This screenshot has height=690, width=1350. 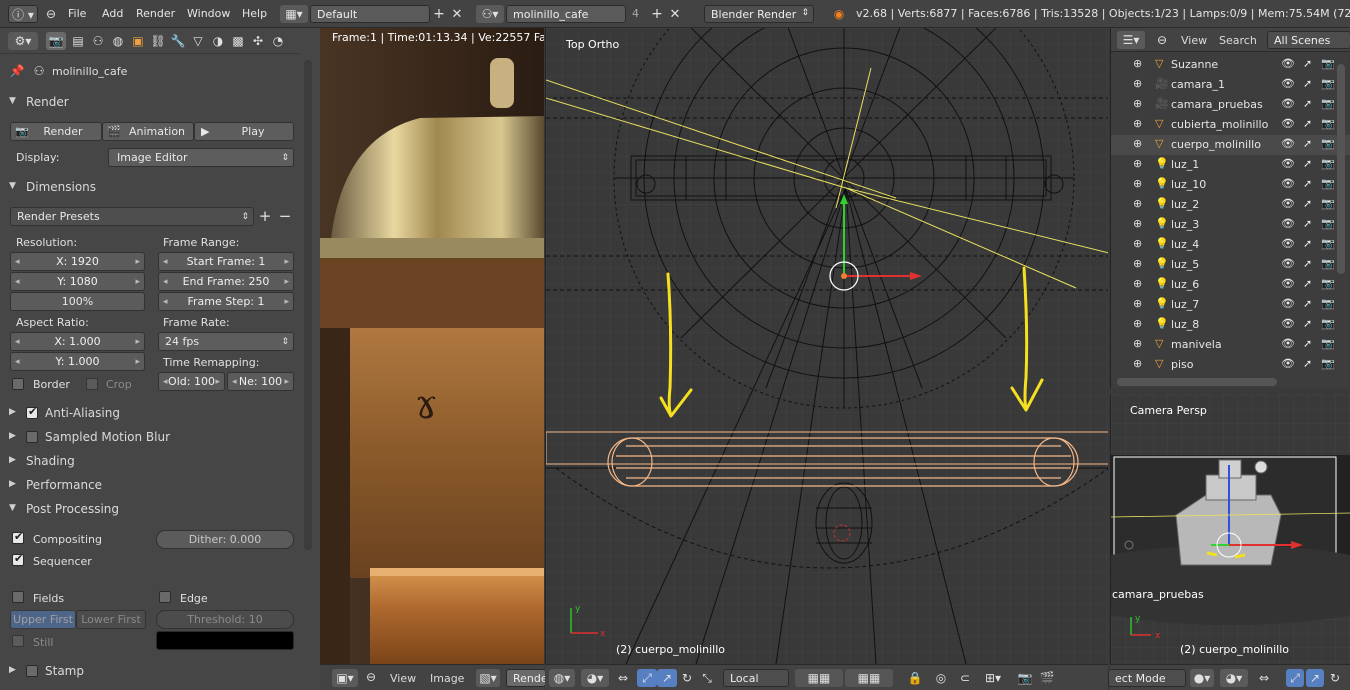 What do you see at coordinates (941, 678) in the screenshot?
I see `proportional-edit-icon: ◎` at bounding box center [941, 678].